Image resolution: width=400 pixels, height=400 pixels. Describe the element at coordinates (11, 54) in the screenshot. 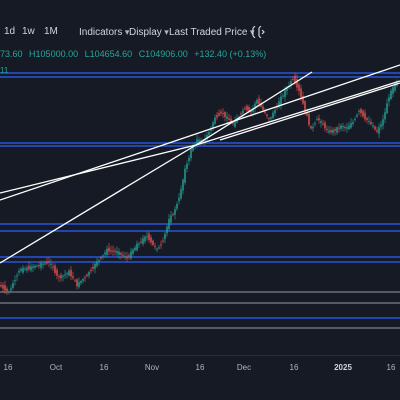

I see `open-value: 73.60` at that location.